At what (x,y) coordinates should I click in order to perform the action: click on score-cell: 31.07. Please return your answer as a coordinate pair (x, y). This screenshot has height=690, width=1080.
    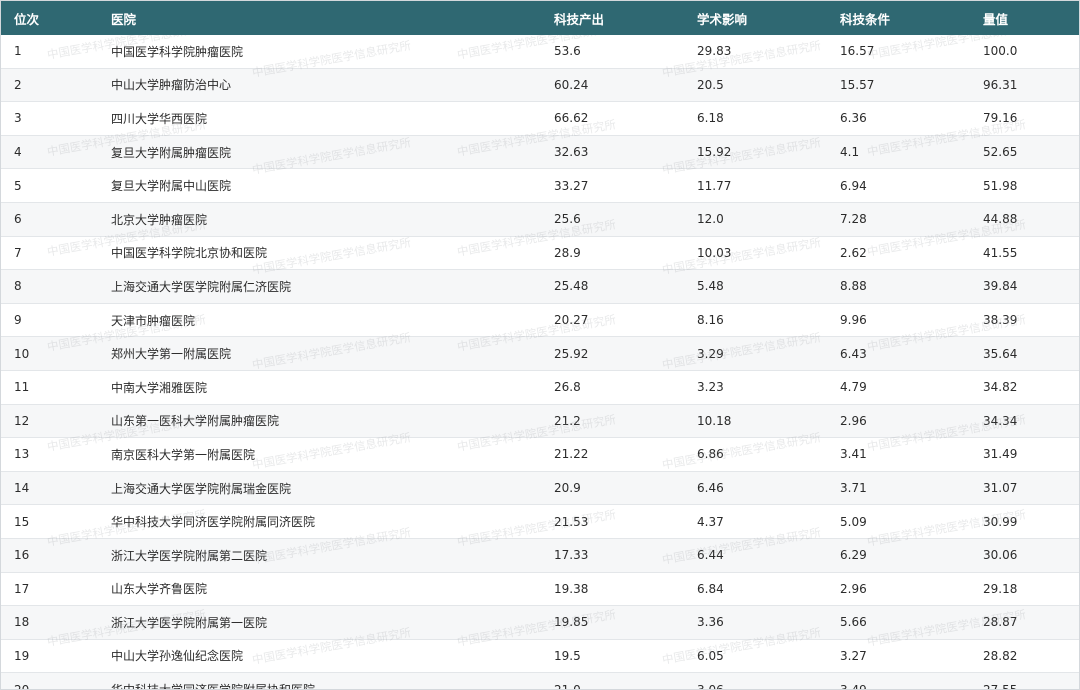
    Looking at the image, I should click on (1024, 488).